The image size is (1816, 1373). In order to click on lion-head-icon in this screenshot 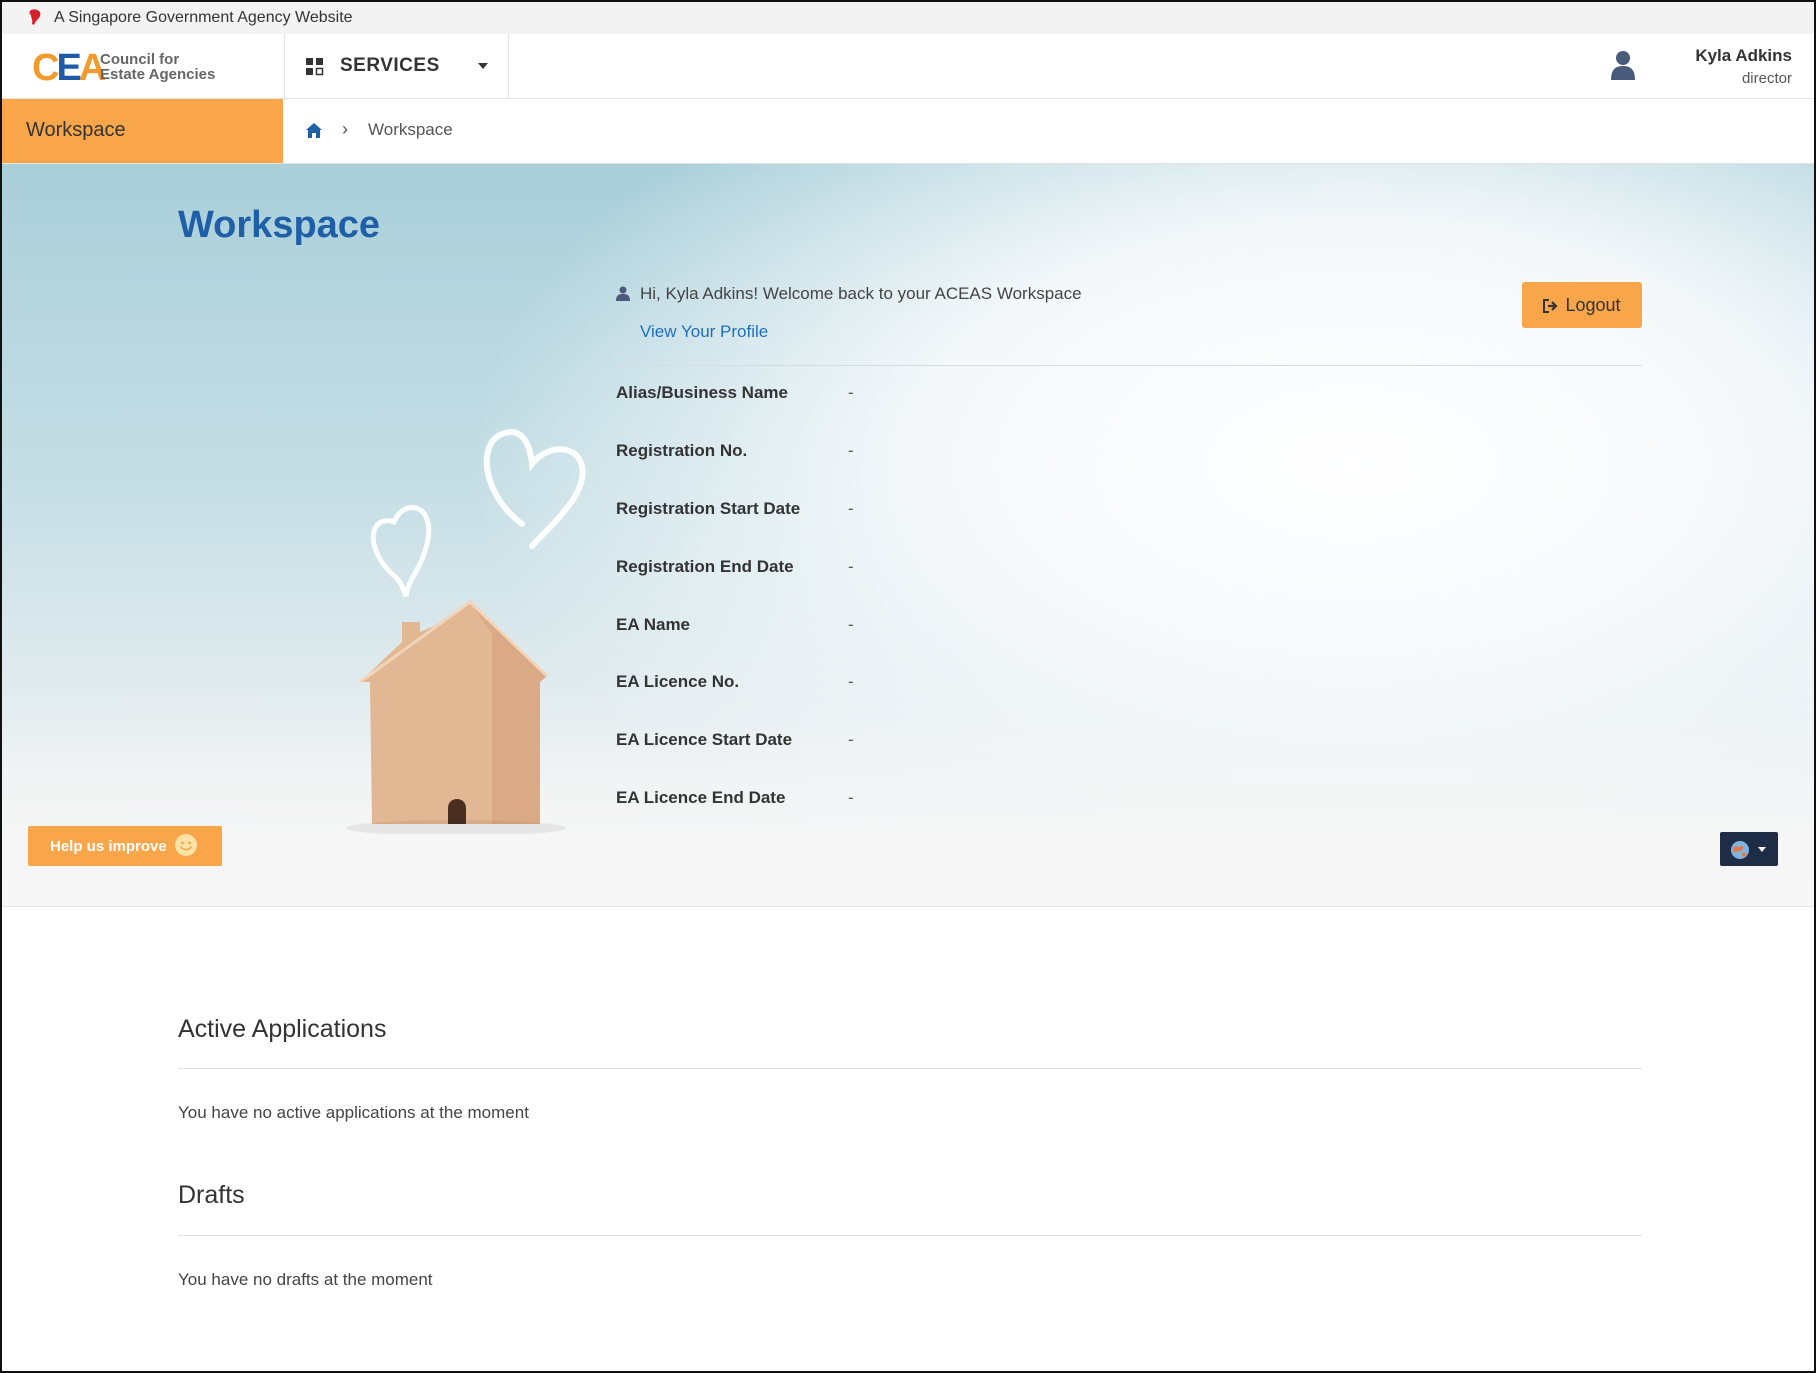, I will do `click(35, 17)`.